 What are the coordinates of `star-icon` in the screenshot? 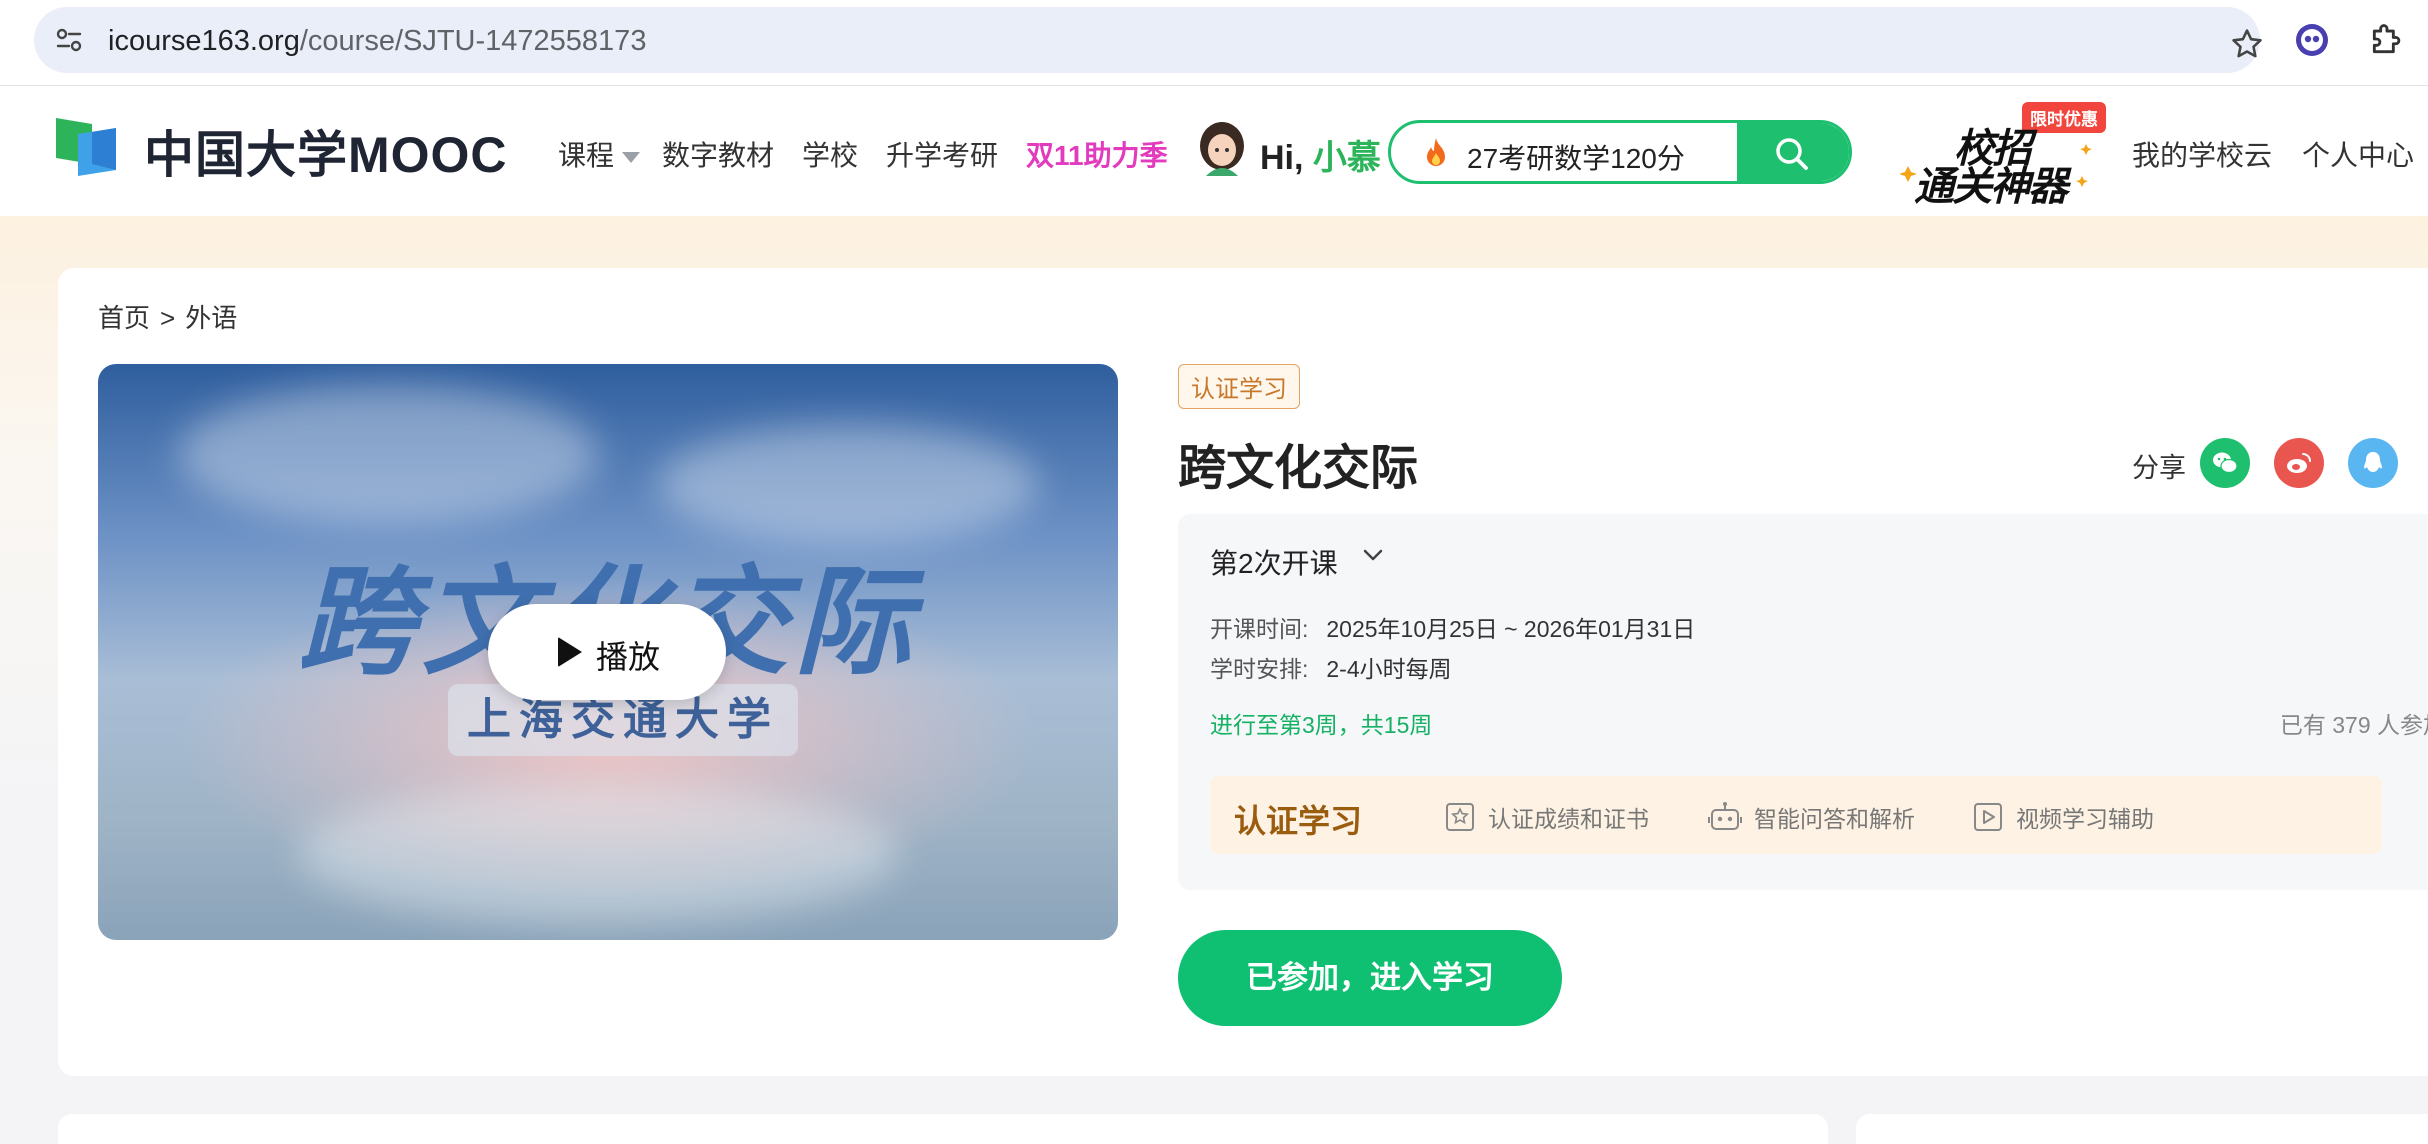 It's located at (2247, 44).